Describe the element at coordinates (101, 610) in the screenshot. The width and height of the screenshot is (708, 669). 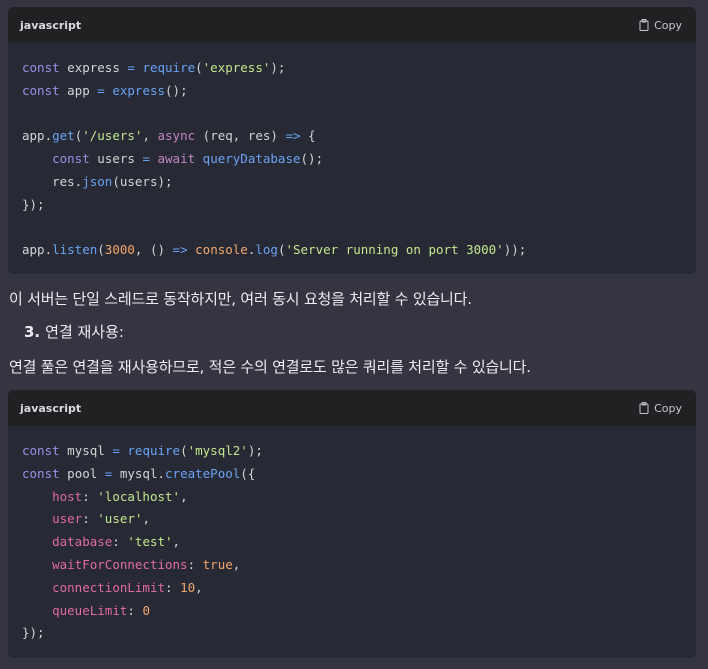
I see `code-line: queueLimit: 0` at that location.